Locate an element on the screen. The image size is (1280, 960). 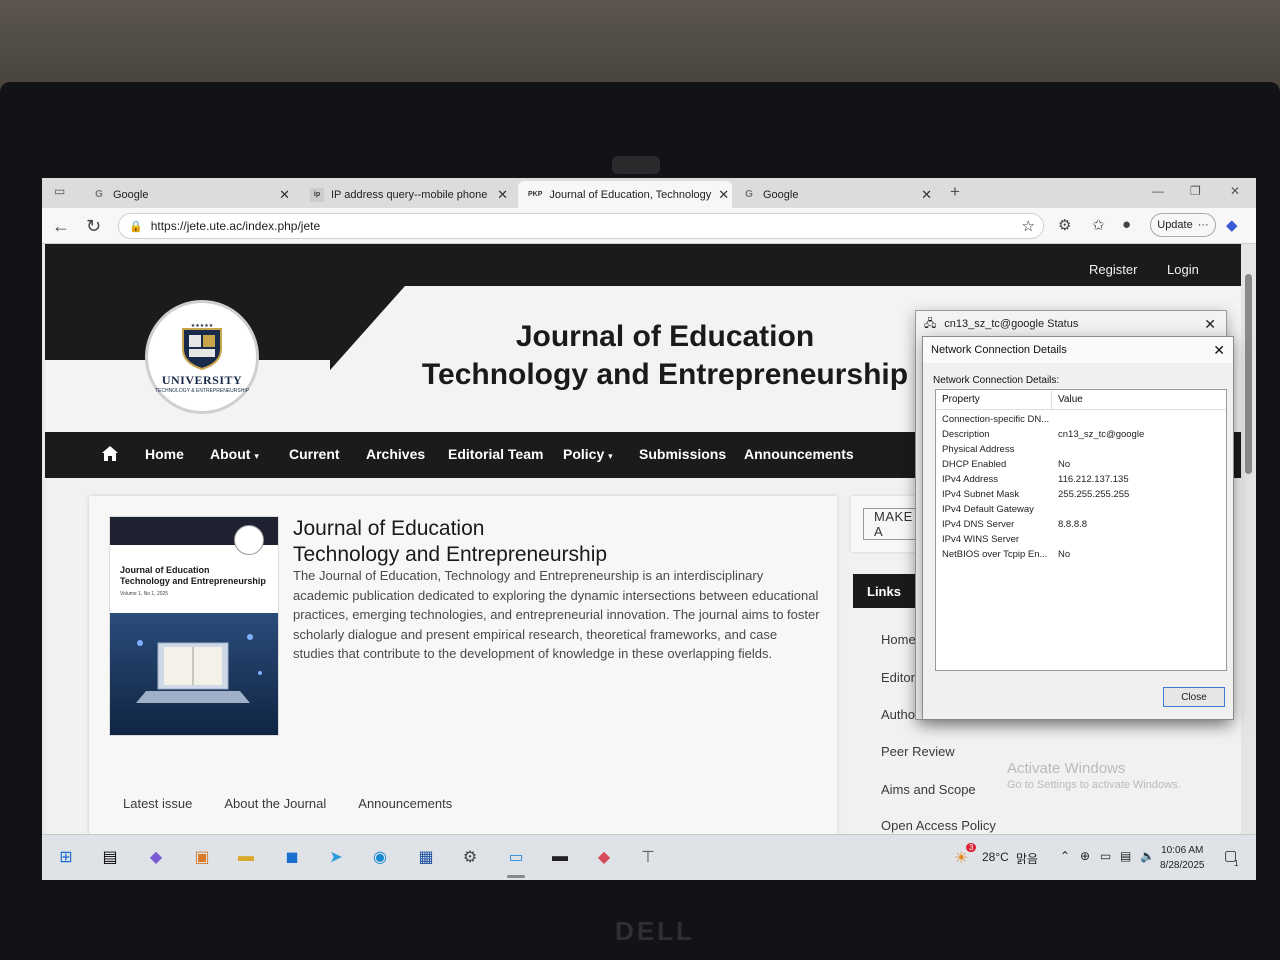
table-row: IPv4 Default Gateway is located at coordinates (1081, 511).